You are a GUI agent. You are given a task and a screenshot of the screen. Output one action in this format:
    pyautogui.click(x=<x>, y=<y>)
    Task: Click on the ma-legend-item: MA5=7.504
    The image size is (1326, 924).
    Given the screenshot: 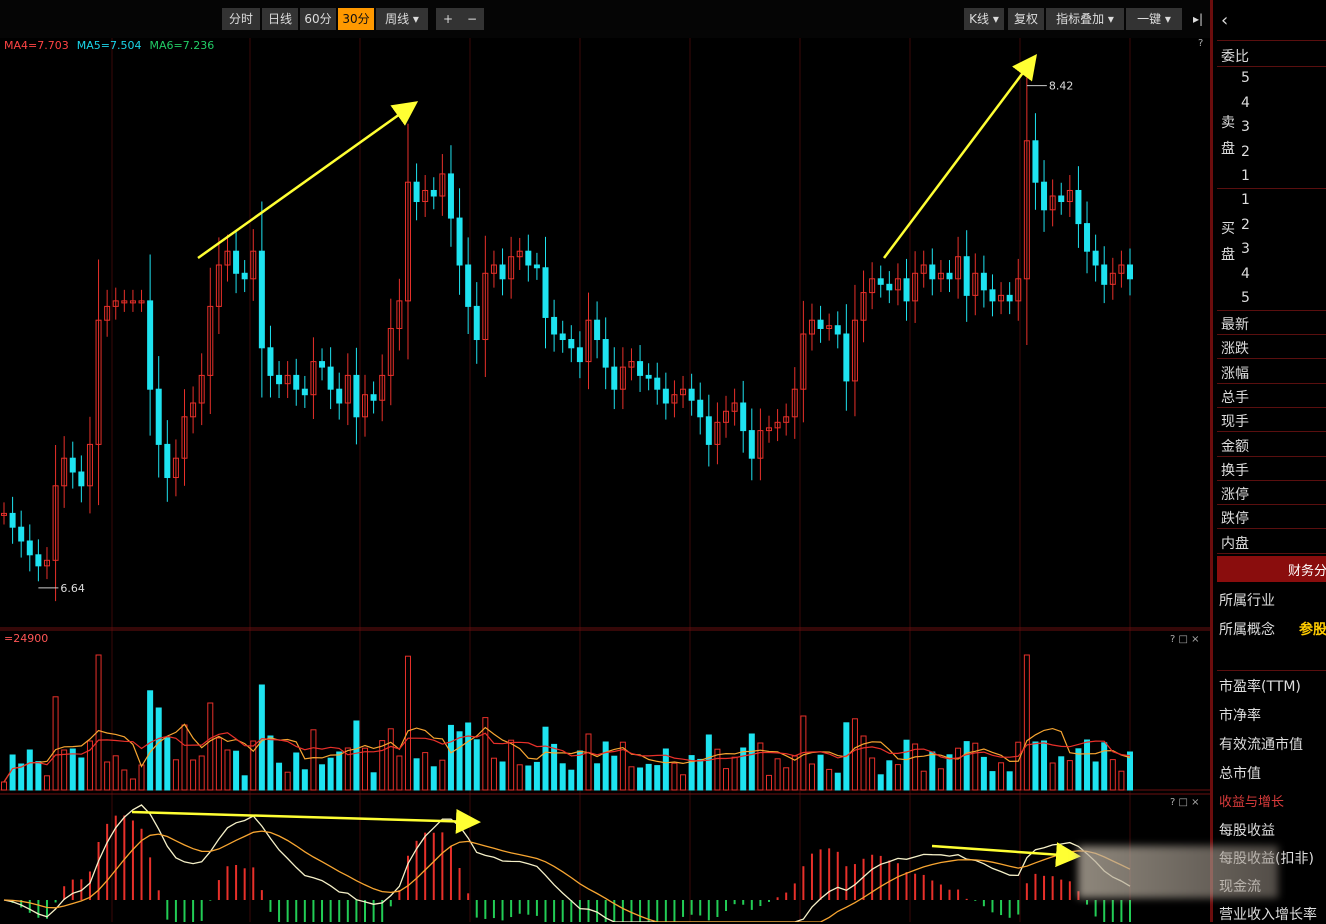 What is the action you would take?
    pyautogui.click(x=109, y=45)
    